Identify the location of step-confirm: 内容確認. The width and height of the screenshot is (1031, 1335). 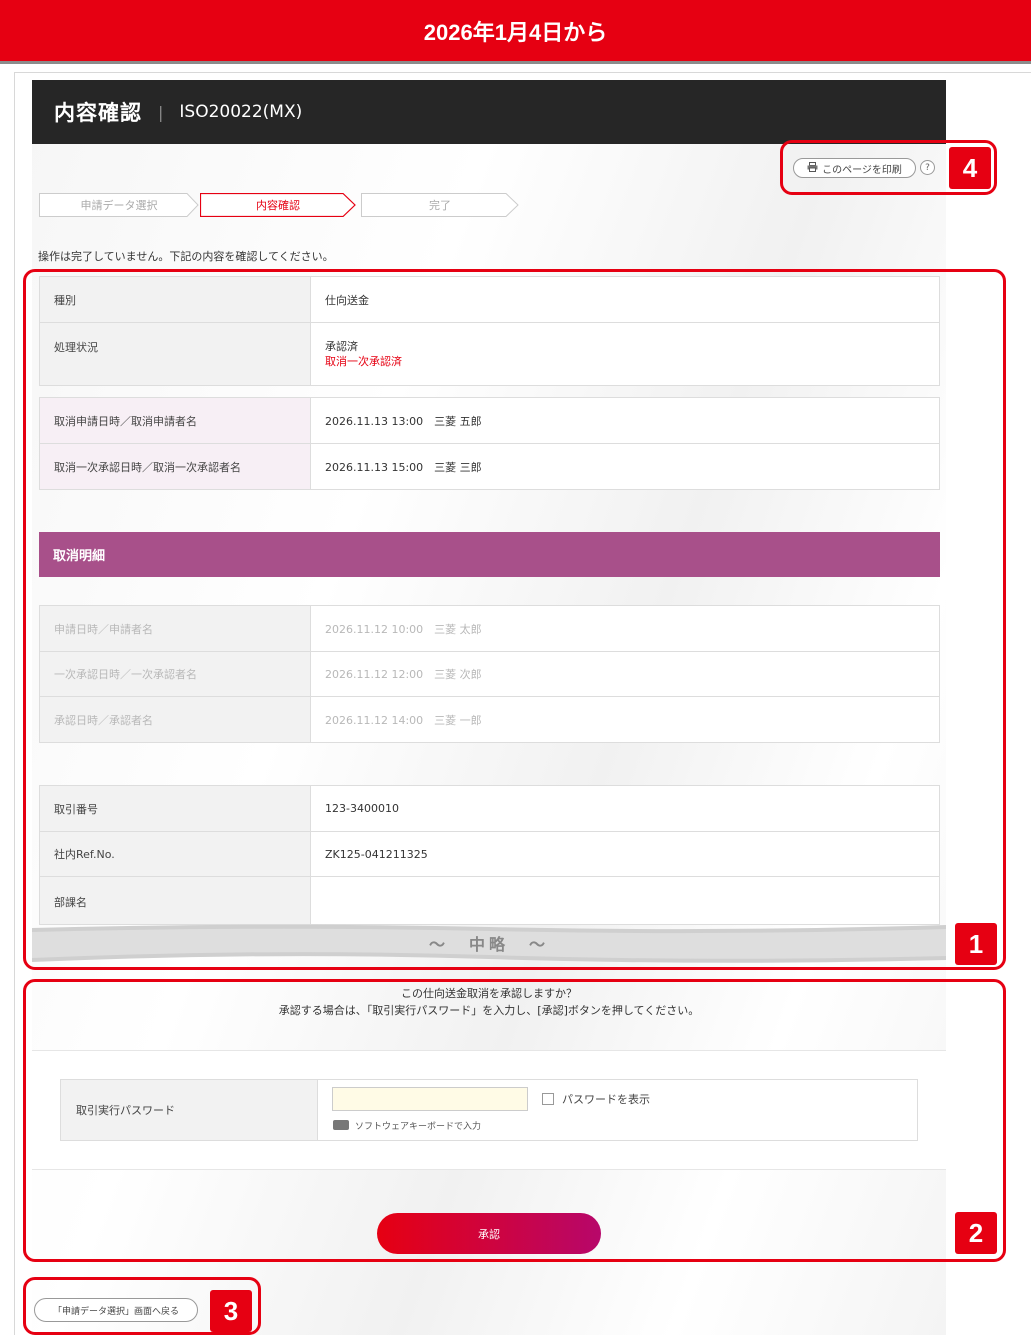
(278, 205).